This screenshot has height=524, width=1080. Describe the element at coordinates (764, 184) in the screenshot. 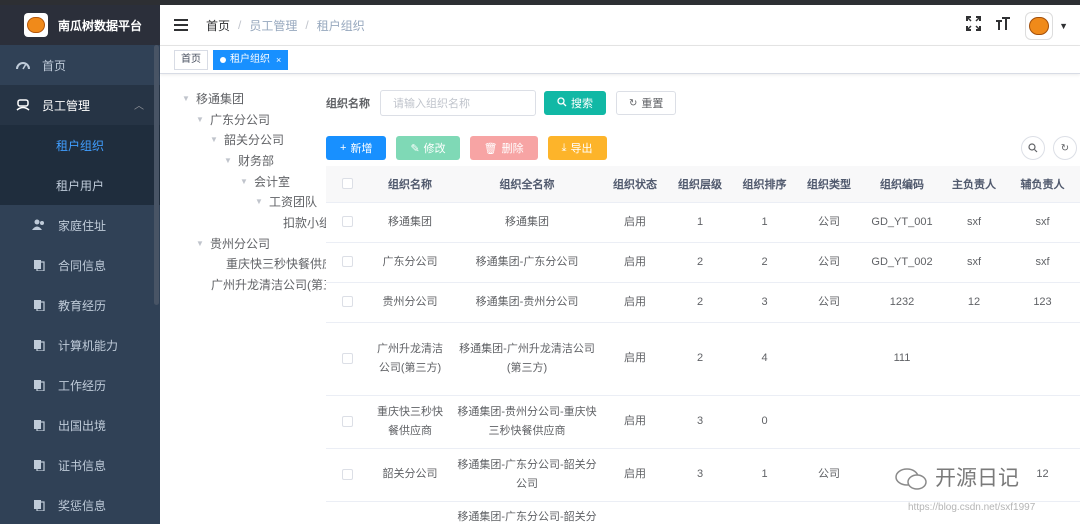

I see `column-header: 组织排序` at that location.